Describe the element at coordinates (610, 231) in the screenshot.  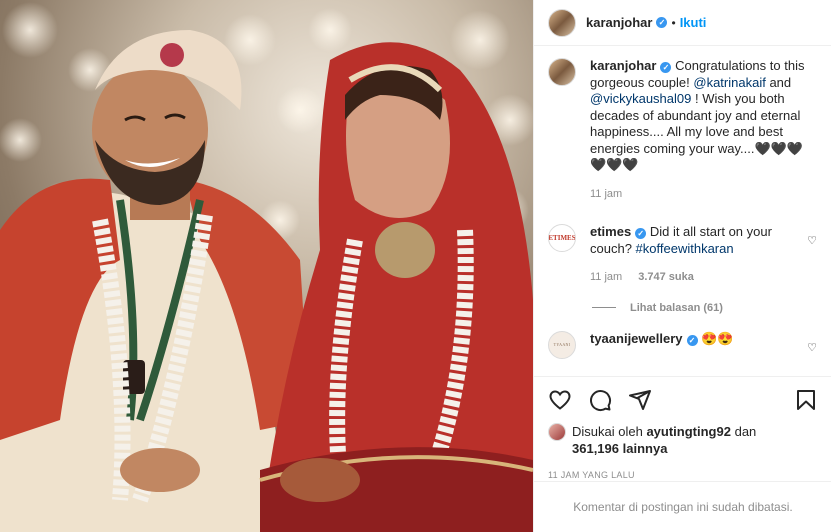
I see `comment-username: etimes` at that location.